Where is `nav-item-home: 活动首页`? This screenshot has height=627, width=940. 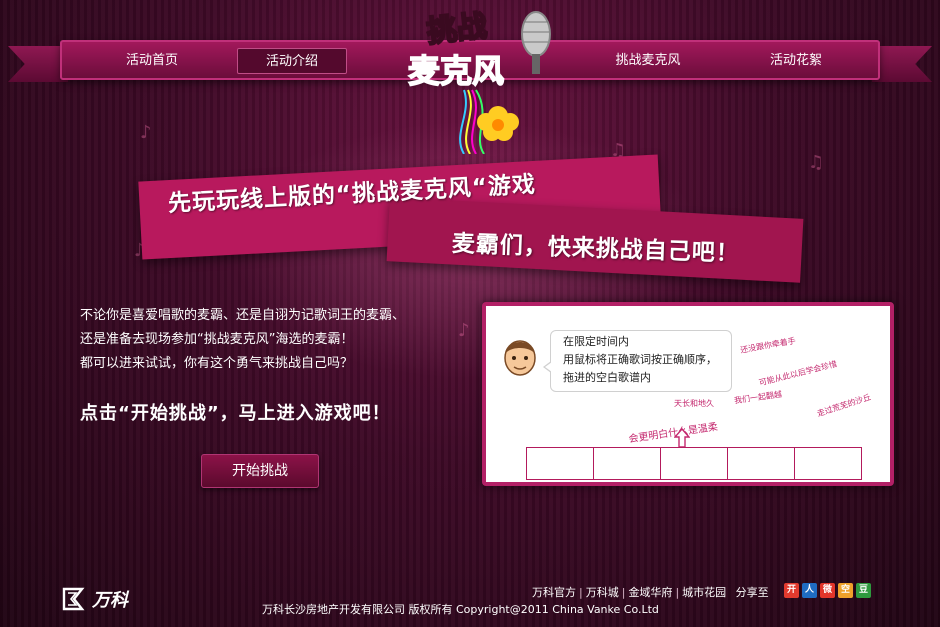 nav-item-home: 活动首页 is located at coordinates (152, 61).